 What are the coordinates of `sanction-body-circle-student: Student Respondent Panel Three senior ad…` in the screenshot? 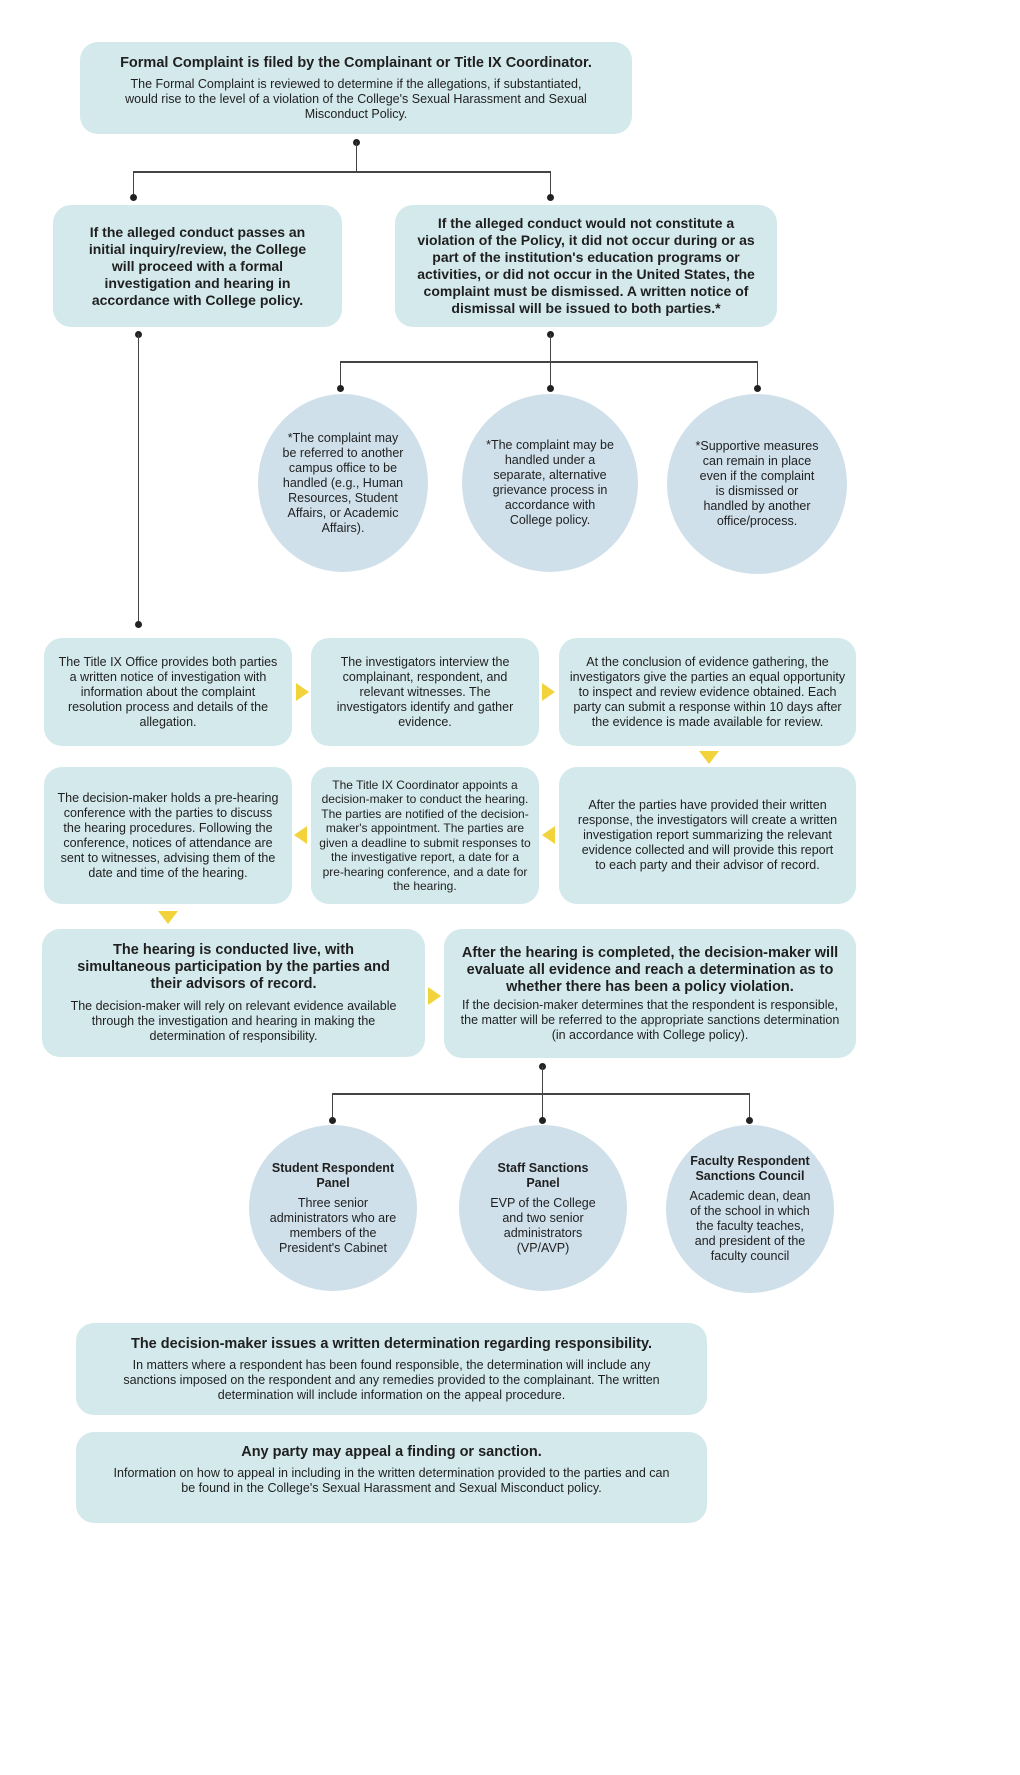 It's located at (333, 1208).